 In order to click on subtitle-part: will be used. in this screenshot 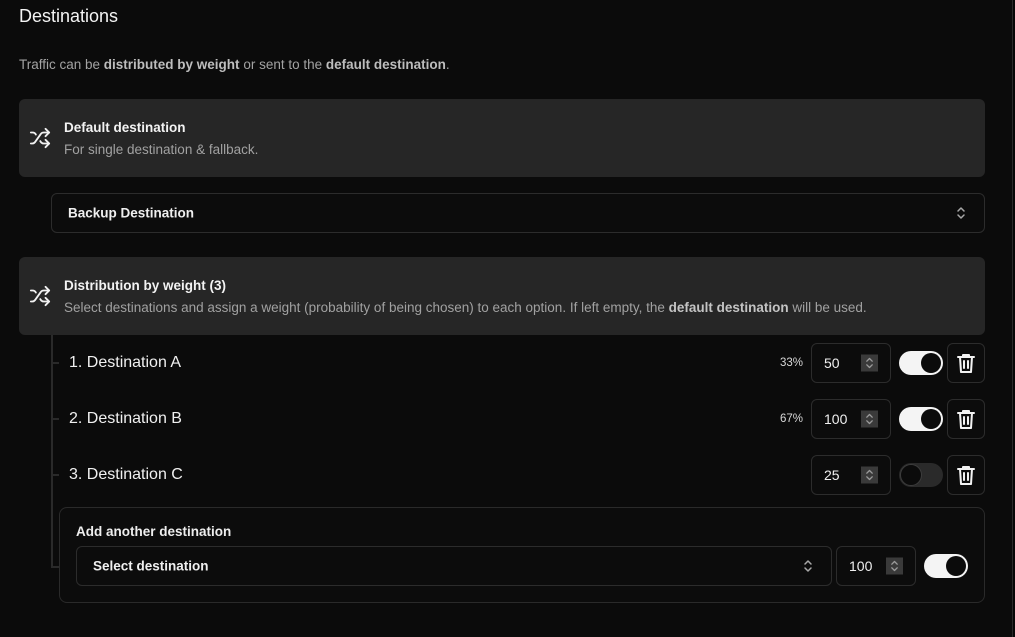, I will do `click(827, 307)`.